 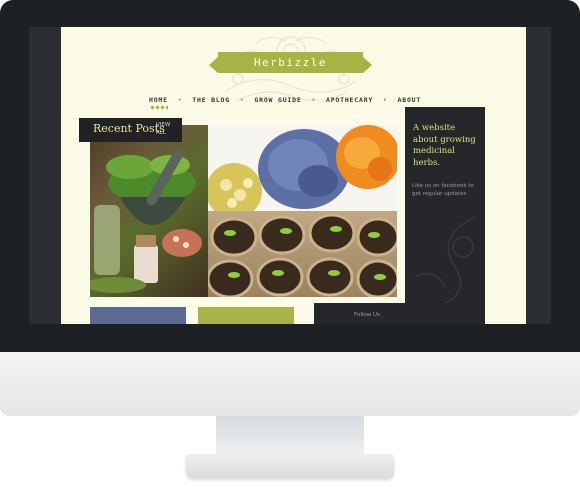 I want to click on seedlings-photo, so click(x=301, y=254).